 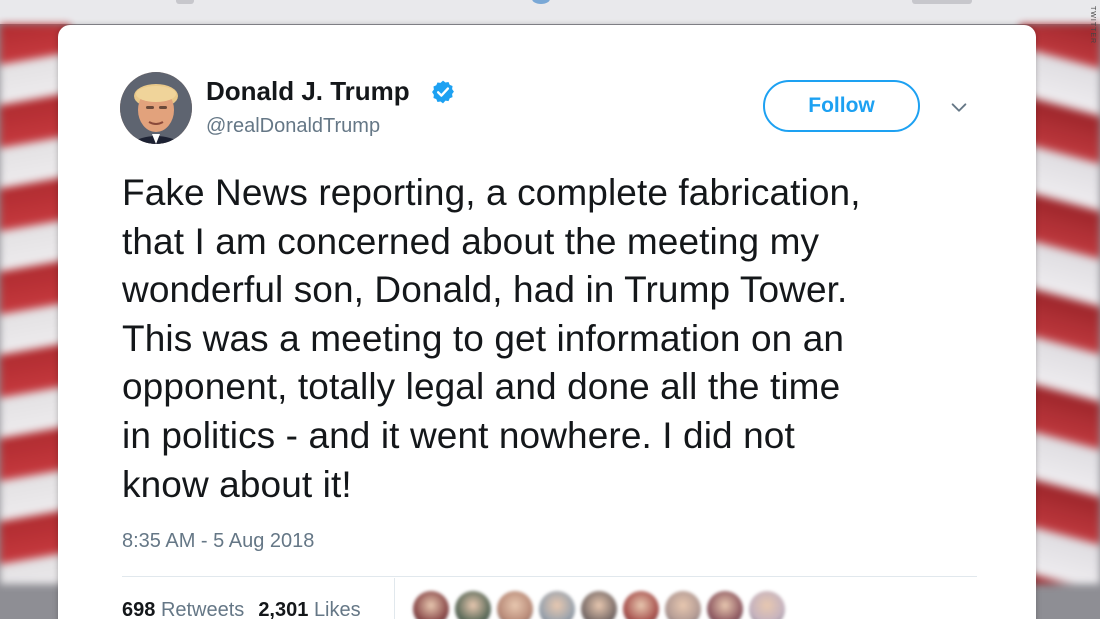 I want to click on likes-stat: 2,301 Likes, so click(x=309, y=609).